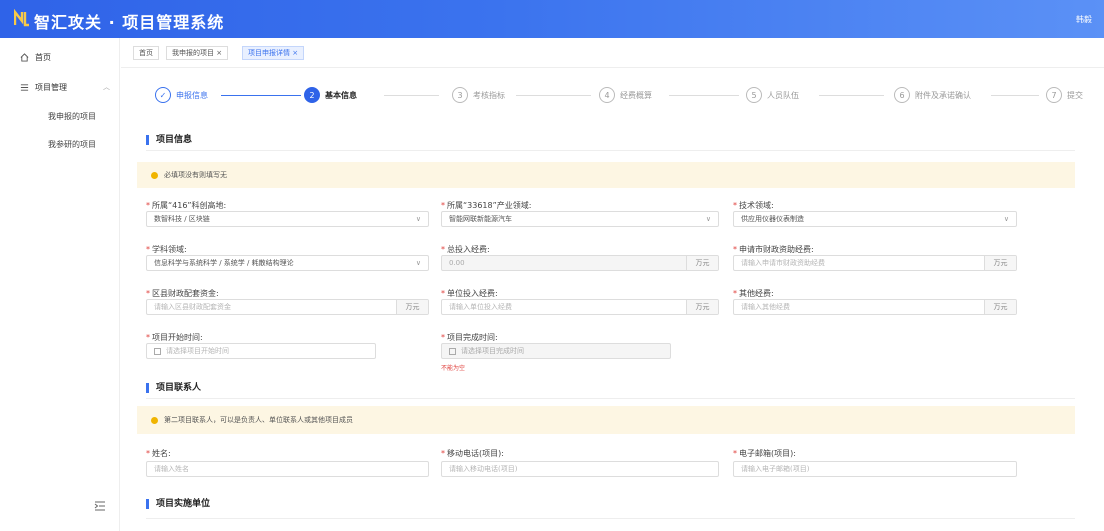  Describe the element at coordinates (556, 351) in the screenshot. I see `end-date-picker: 请选择项目完成时间` at that location.